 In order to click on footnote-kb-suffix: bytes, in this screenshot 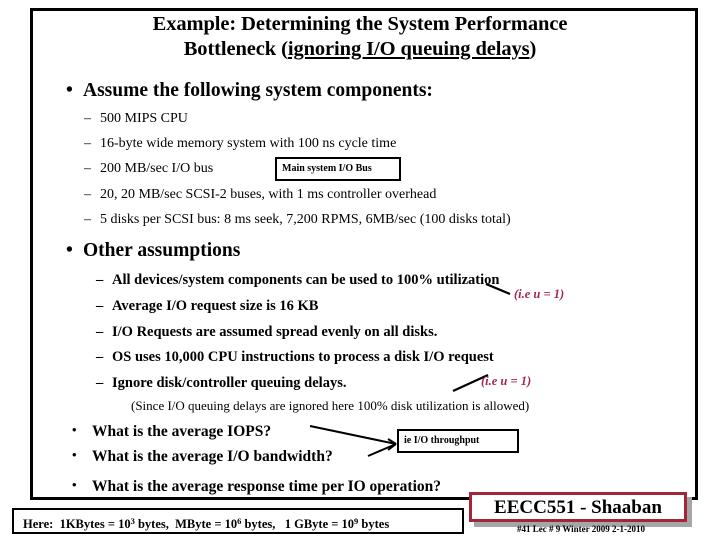, I will do `click(151, 524)`.